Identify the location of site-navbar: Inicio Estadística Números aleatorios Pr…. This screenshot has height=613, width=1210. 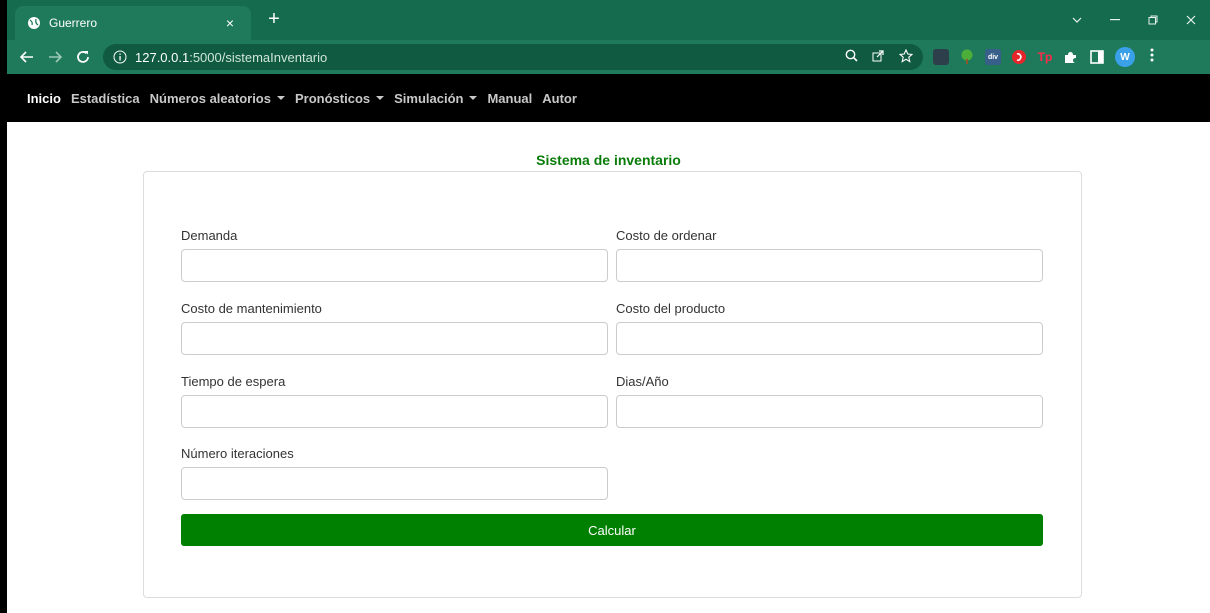
(608, 98).